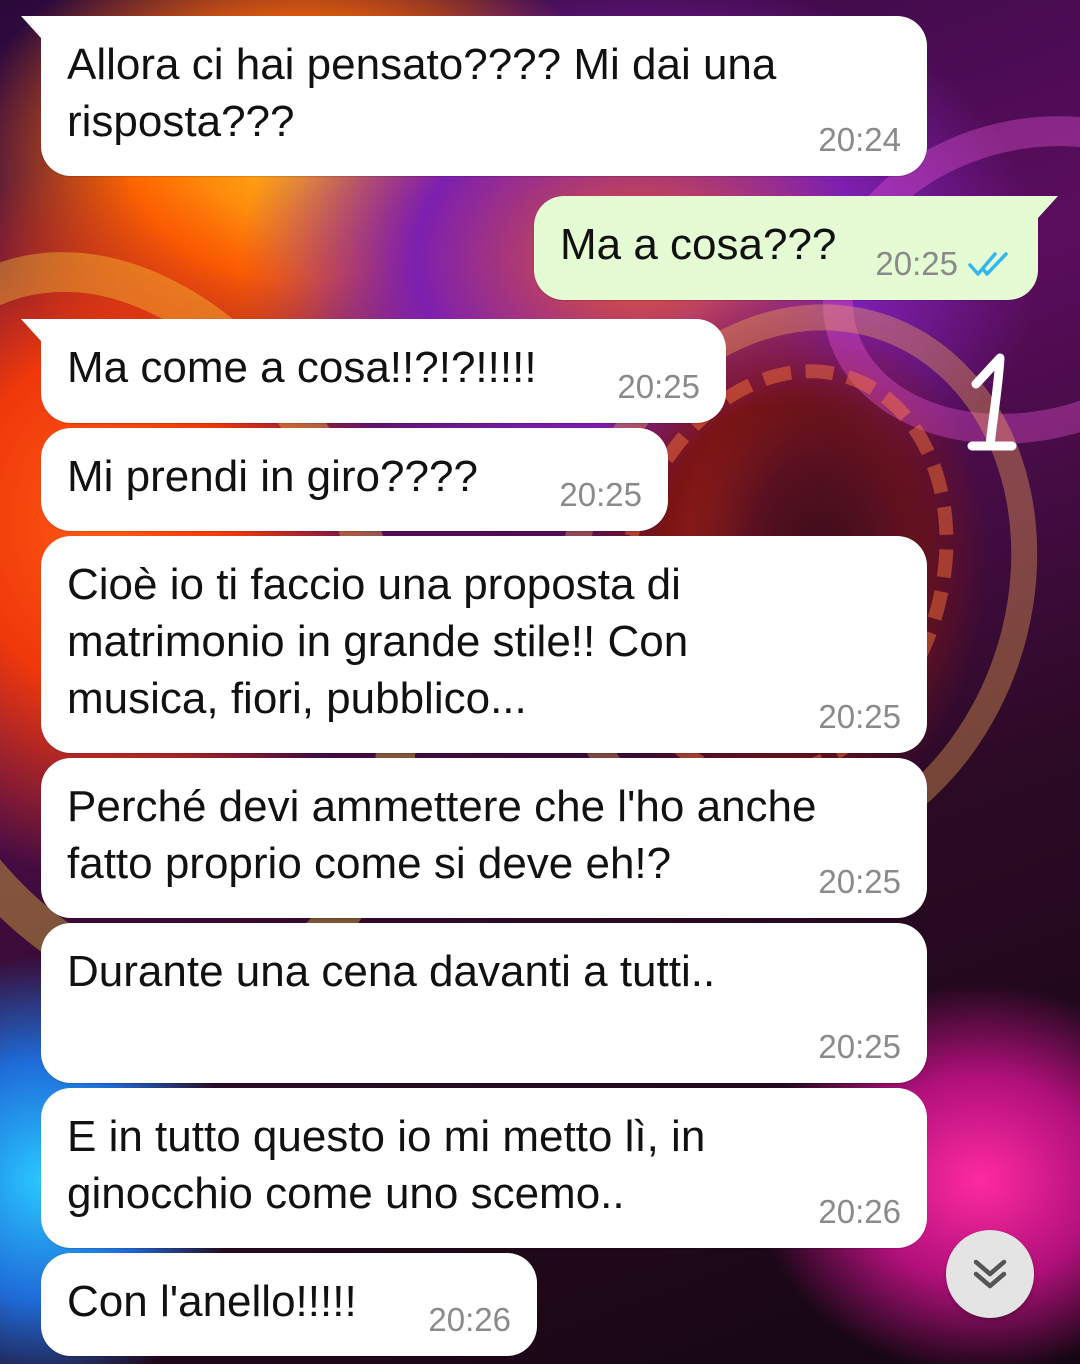 This screenshot has height=1364, width=1080. Describe the element at coordinates (391, 971) in the screenshot. I see `message-text: Durante una cena davanti a tutti..` at that location.